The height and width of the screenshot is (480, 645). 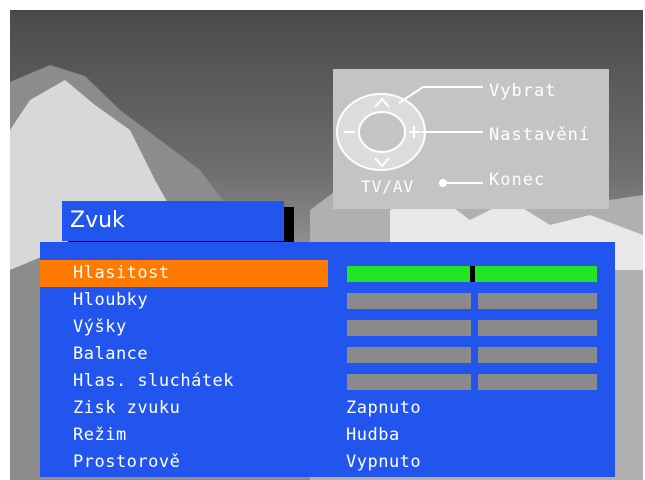 What do you see at coordinates (121, 273) in the screenshot?
I see `menu-item-label: Hlasitost` at bounding box center [121, 273].